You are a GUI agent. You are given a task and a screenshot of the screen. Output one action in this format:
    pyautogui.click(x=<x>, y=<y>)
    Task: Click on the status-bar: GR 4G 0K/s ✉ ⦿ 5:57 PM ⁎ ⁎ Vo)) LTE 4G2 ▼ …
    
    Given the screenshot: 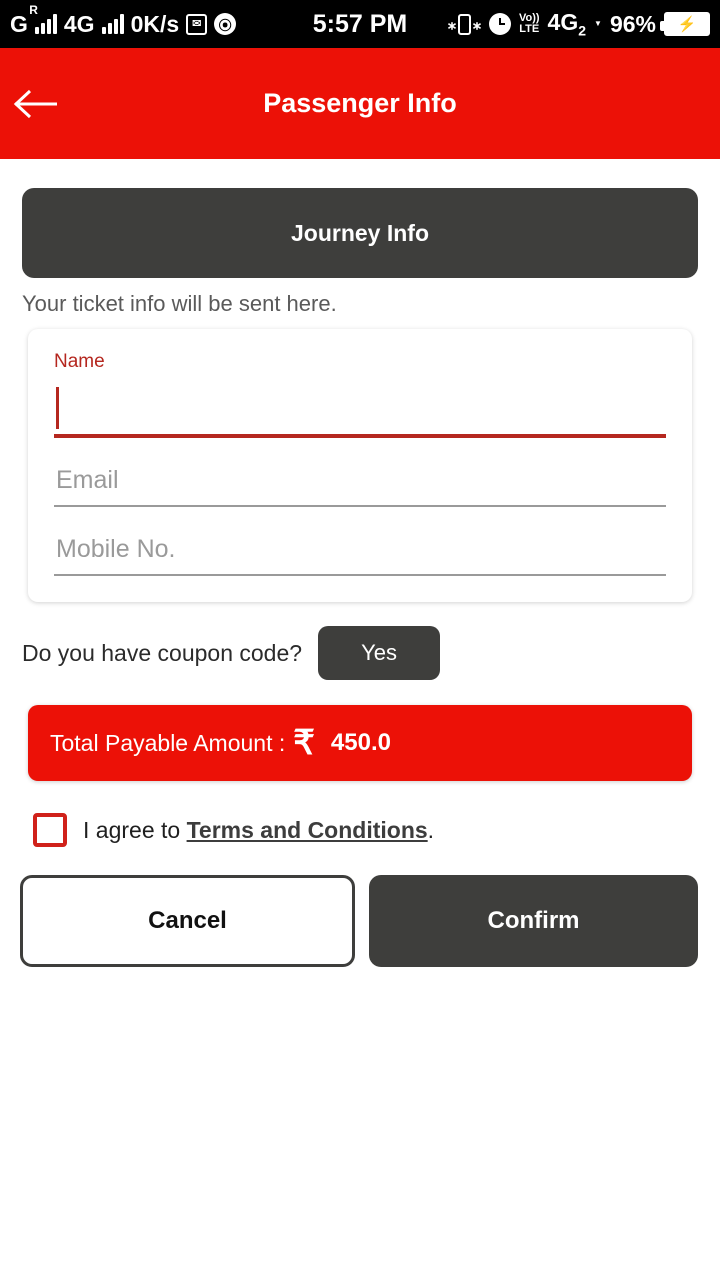 What is the action you would take?
    pyautogui.click(x=360, y=24)
    